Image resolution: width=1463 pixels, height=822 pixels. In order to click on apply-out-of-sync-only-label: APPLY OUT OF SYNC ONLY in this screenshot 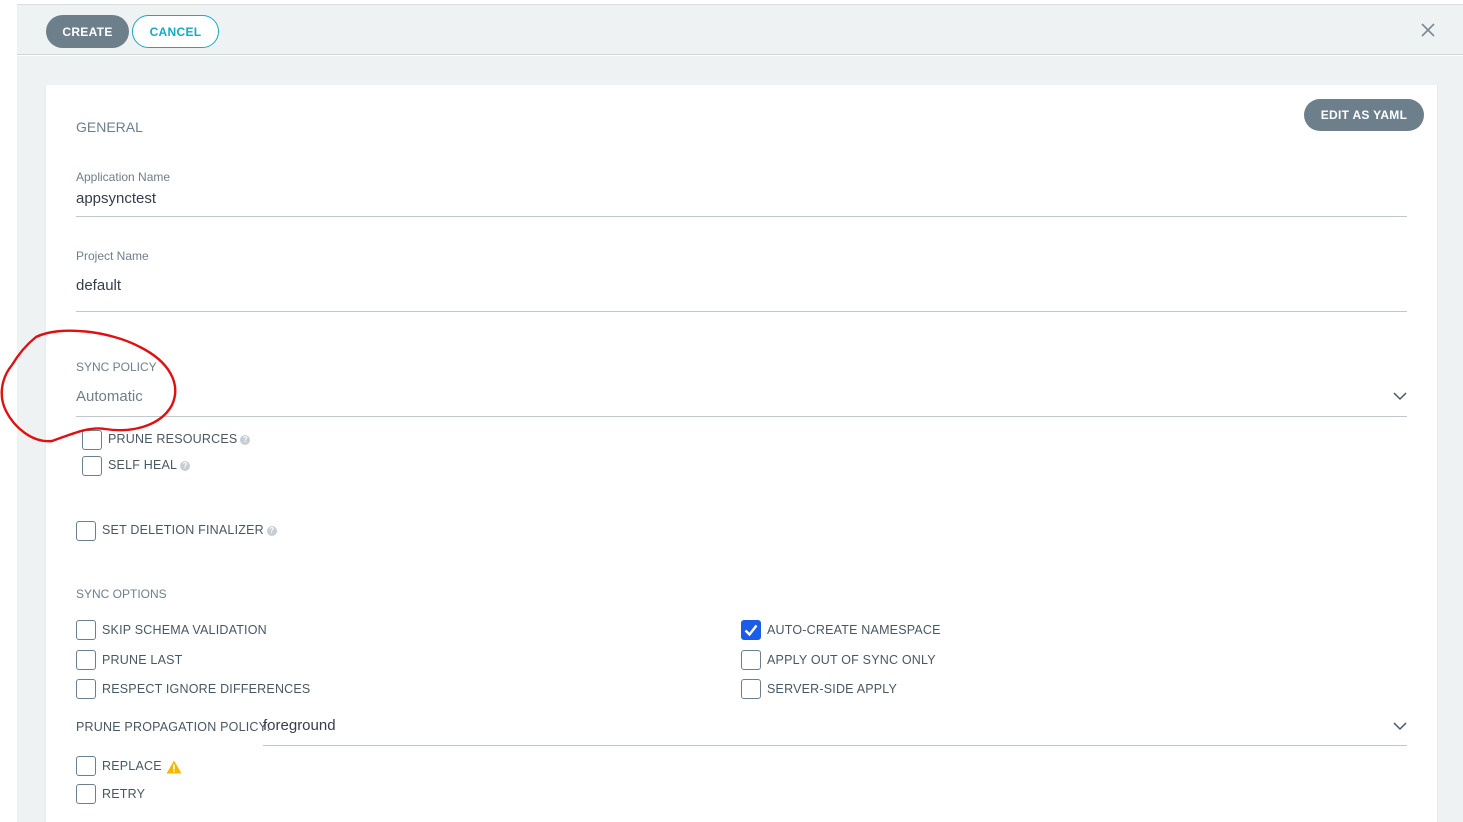, I will do `click(851, 660)`.